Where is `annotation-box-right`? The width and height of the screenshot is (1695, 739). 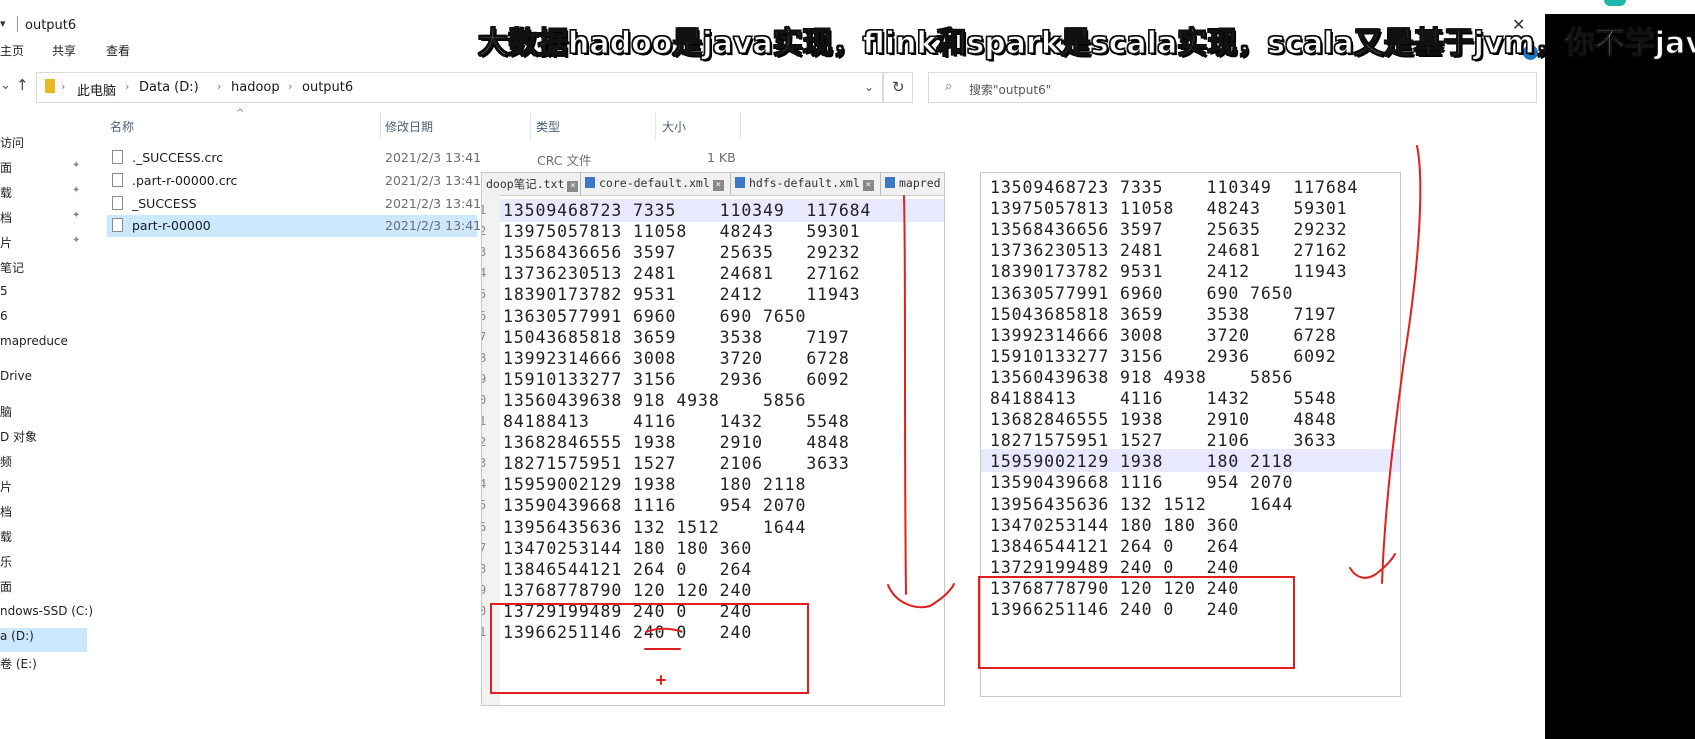 annotation-box-right is located at coordinates (1136, 622).